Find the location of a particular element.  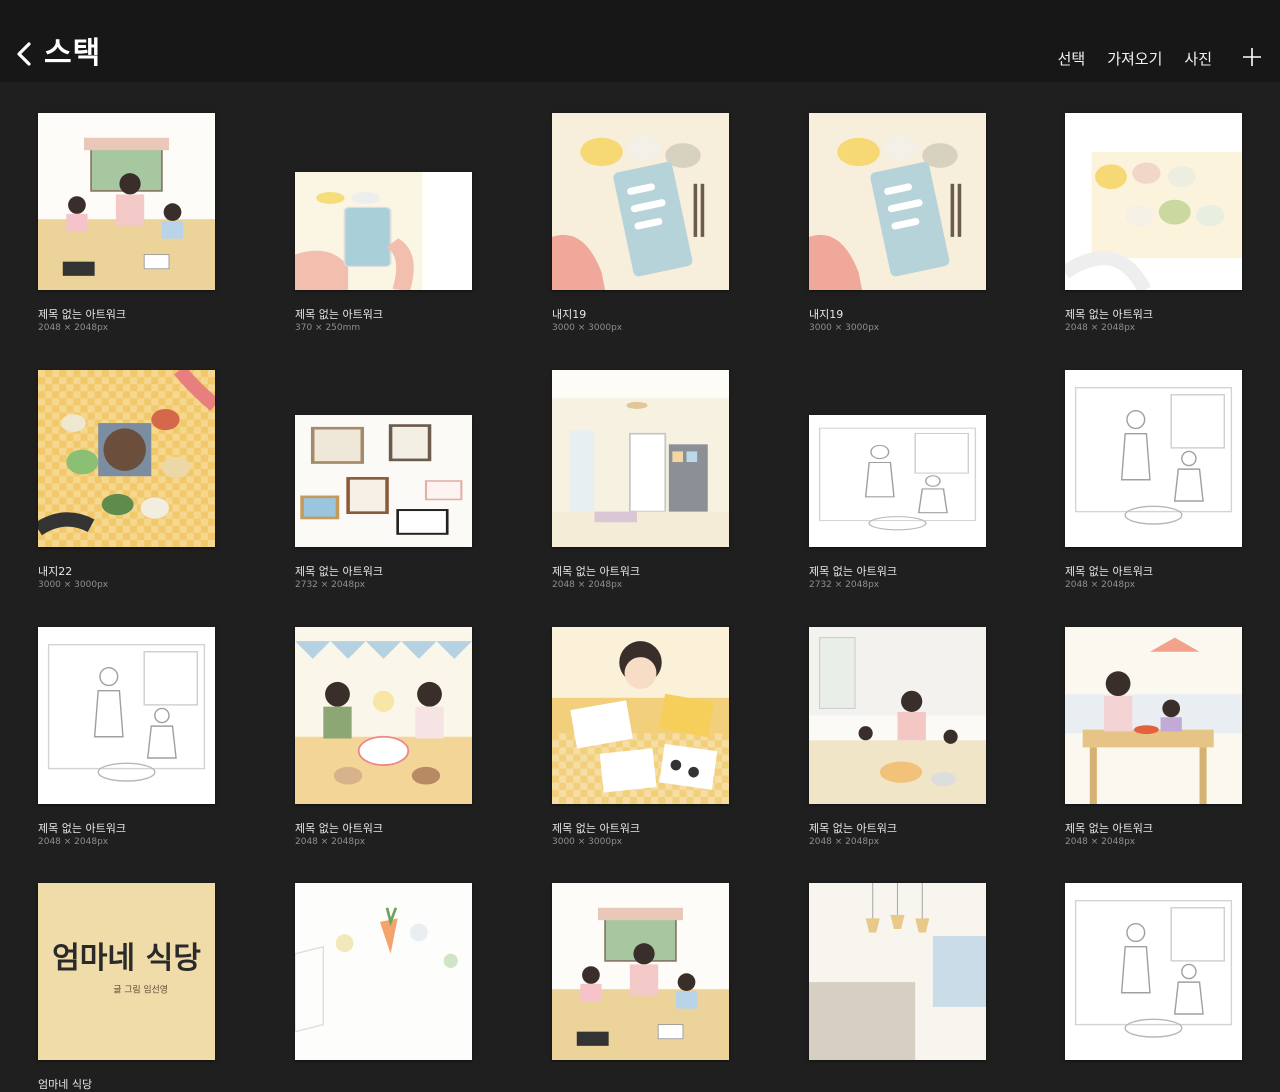

artwork-caption: 엄마네 식당 is located at coordinates (65, 1085).